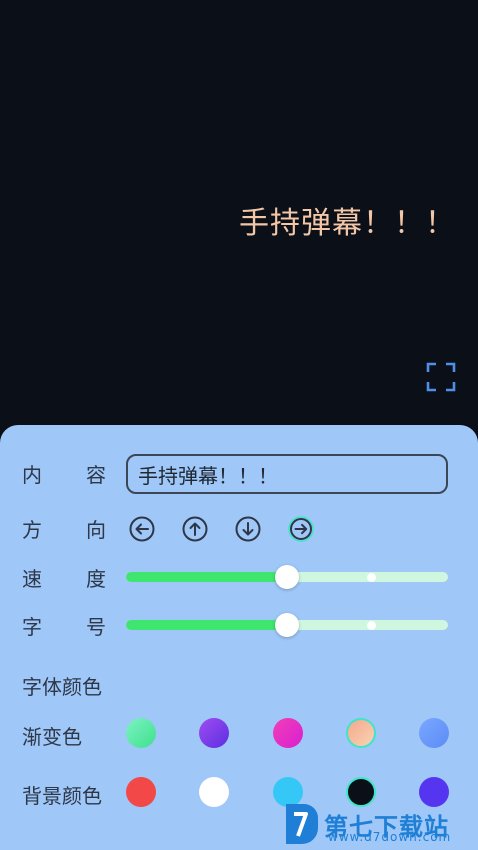  I want to click on font-size-label: 字 号, so click(64, 625).